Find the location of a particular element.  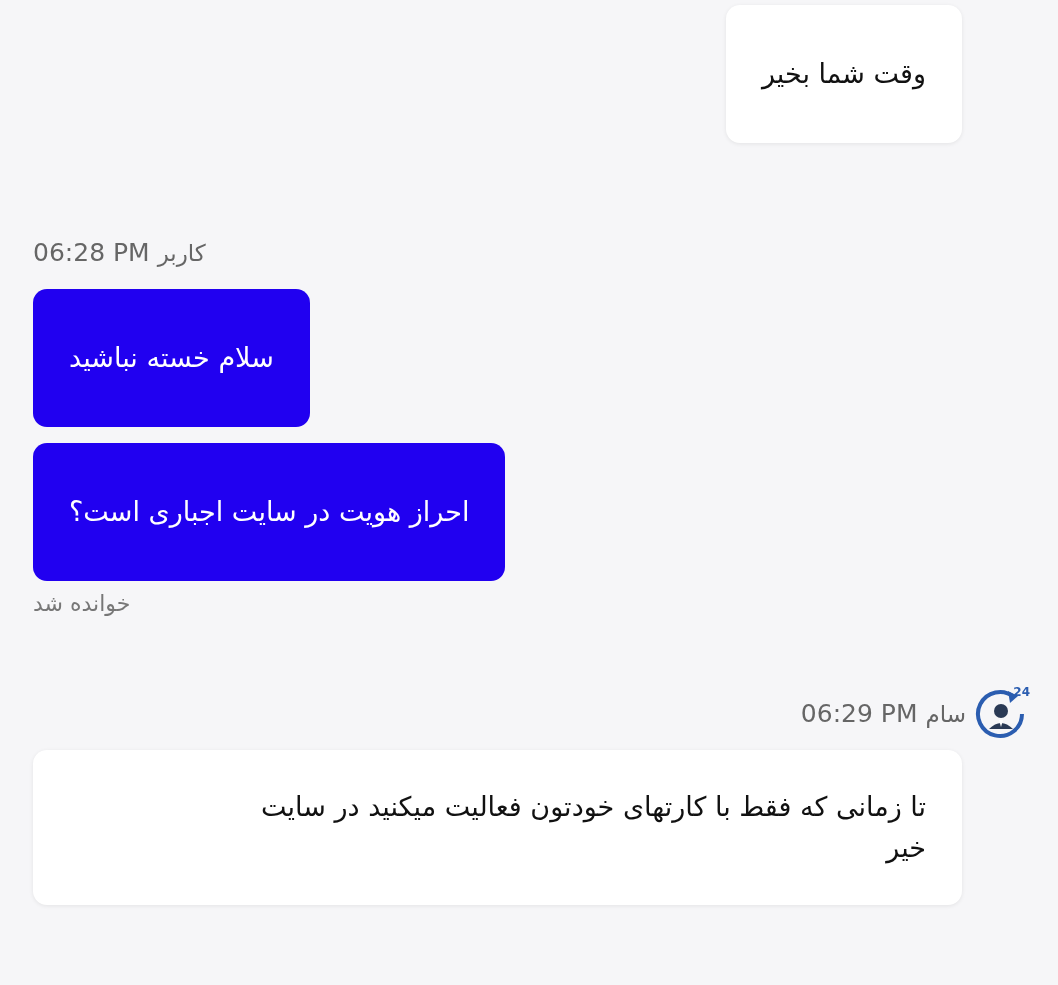

sender-name: سام is located at coordinates (945, 713).